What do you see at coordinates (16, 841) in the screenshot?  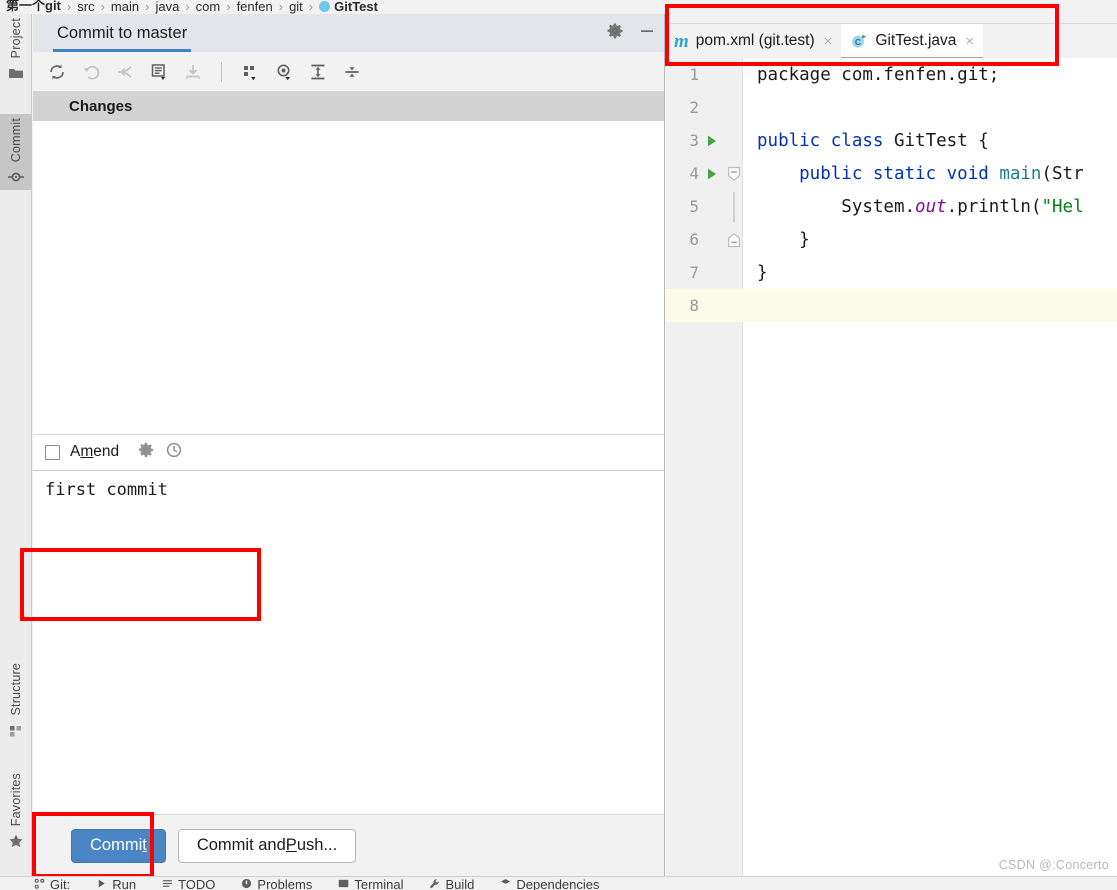 I see `star-icon` at bounding box center [16, 841].